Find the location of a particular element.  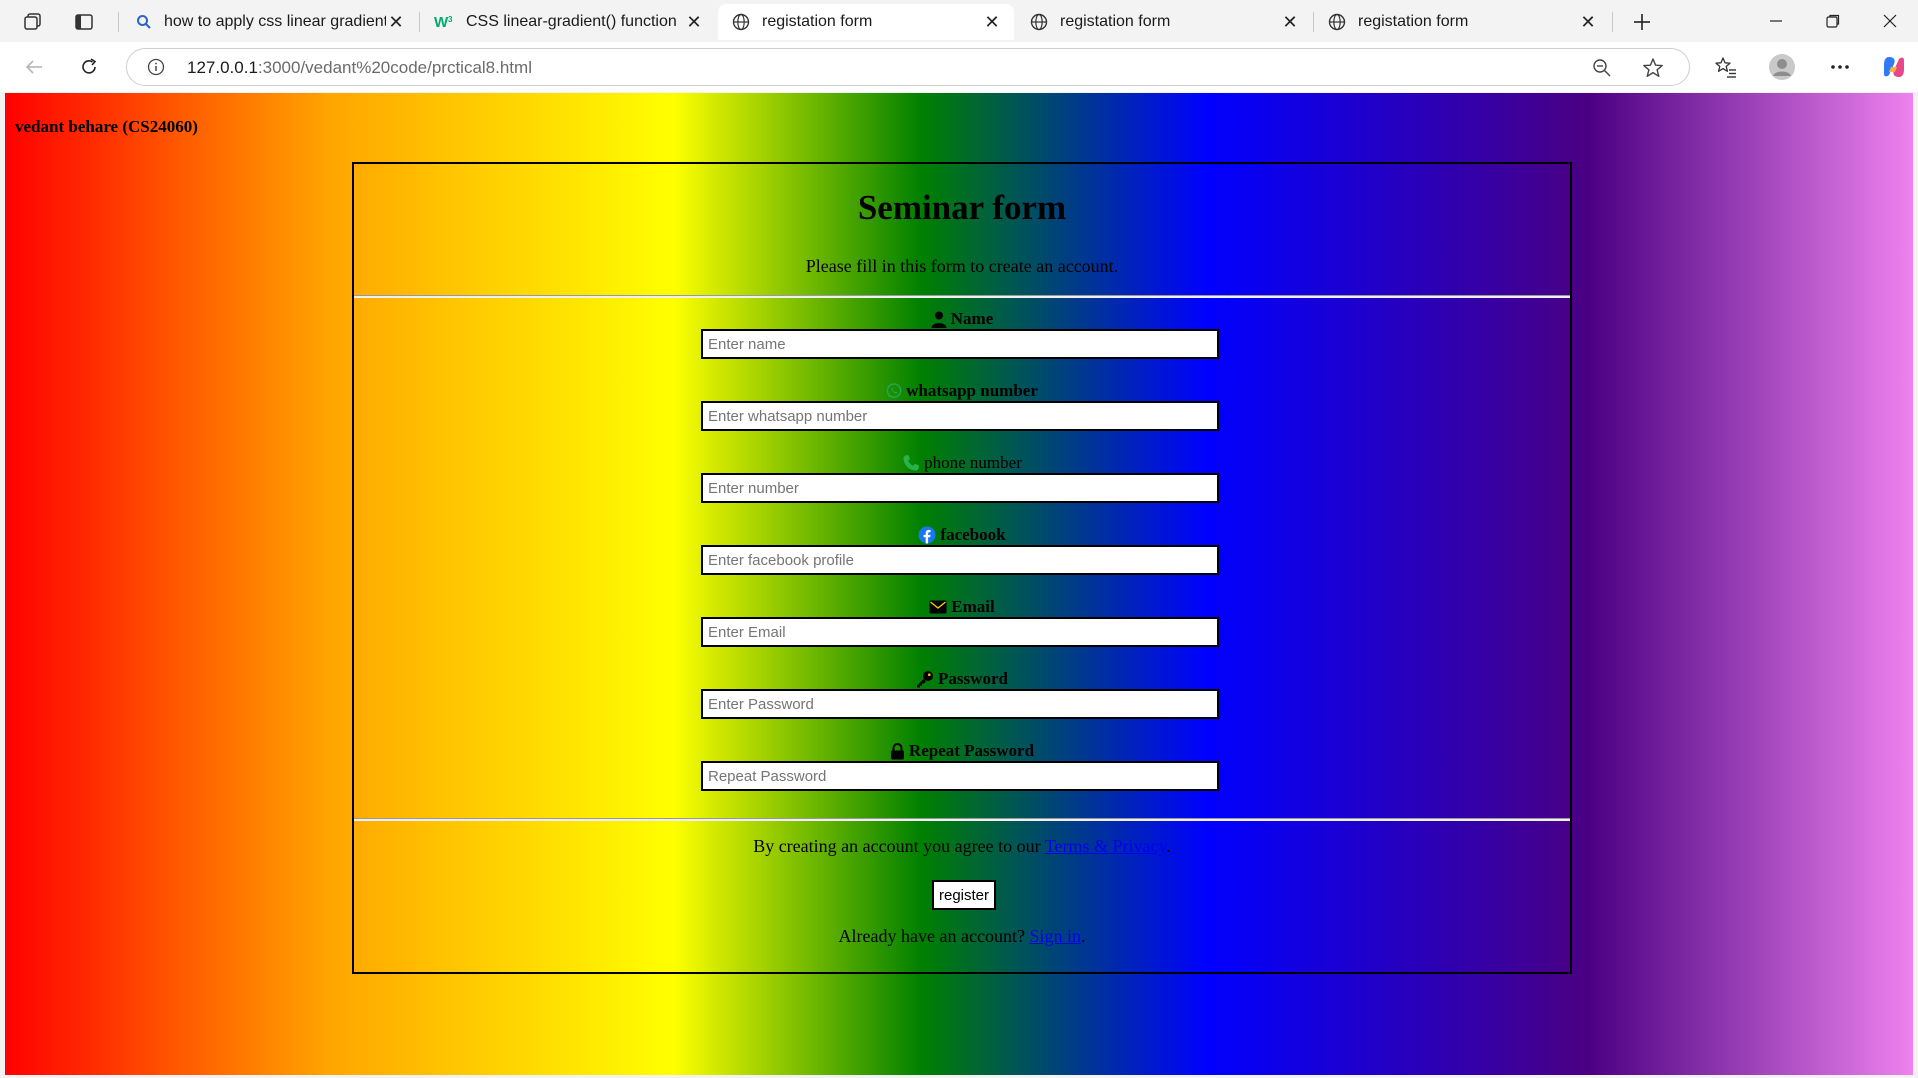

signin-prefix: Already have an account? is located at coordinates (934, 936).